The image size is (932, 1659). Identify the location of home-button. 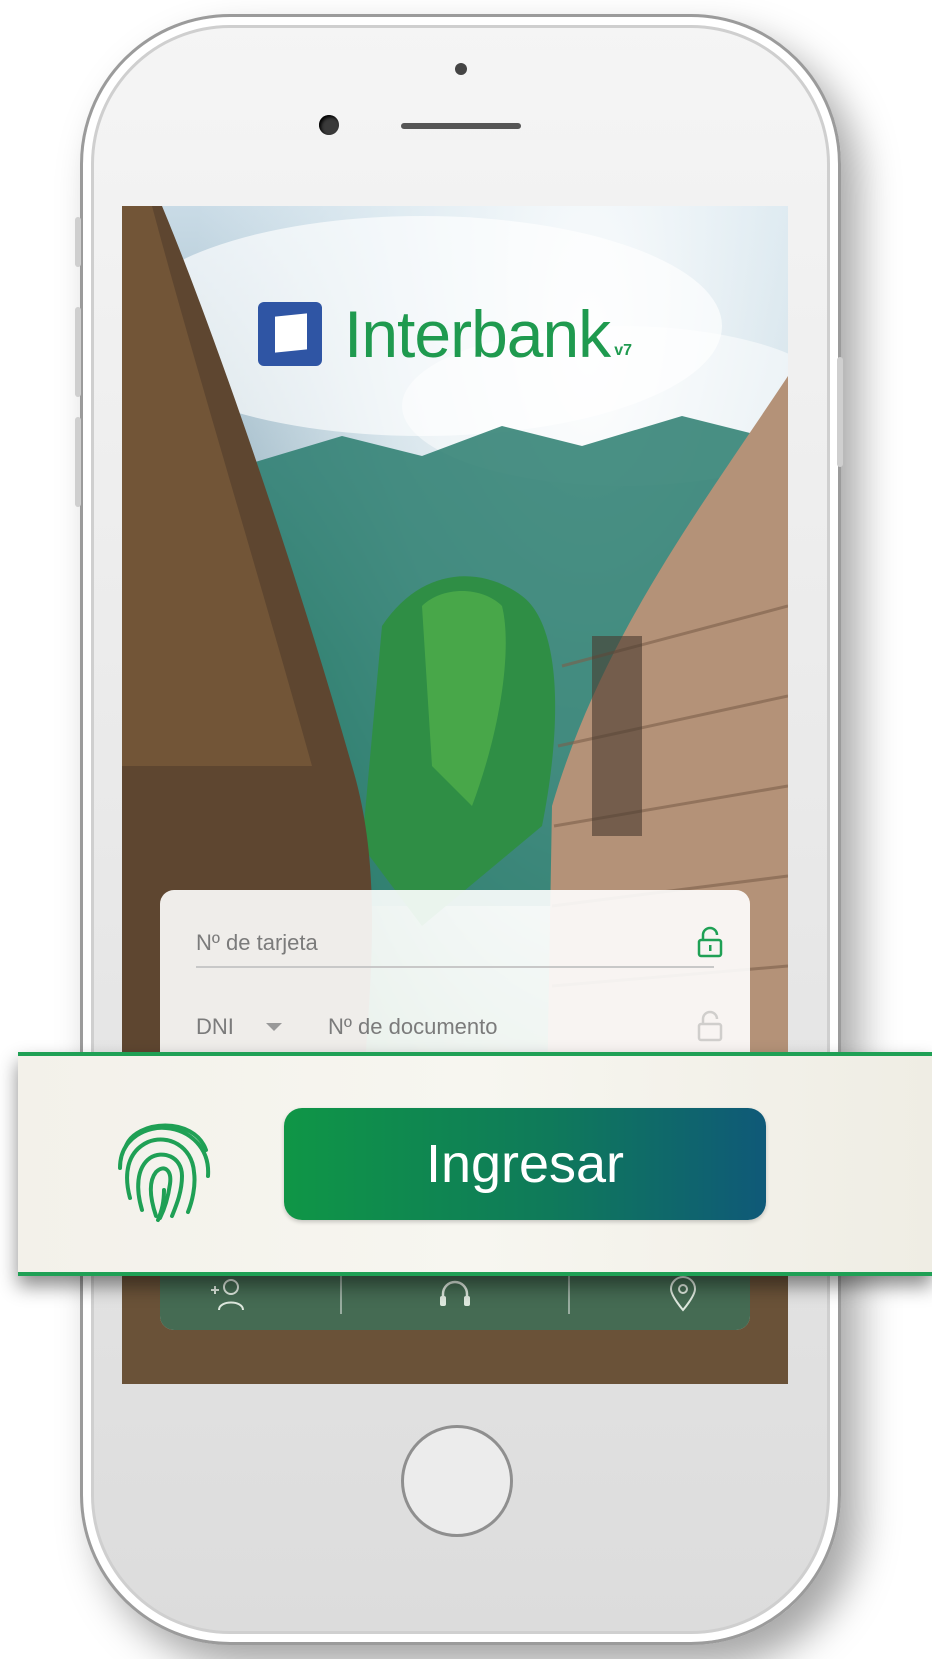
(457, 1481).